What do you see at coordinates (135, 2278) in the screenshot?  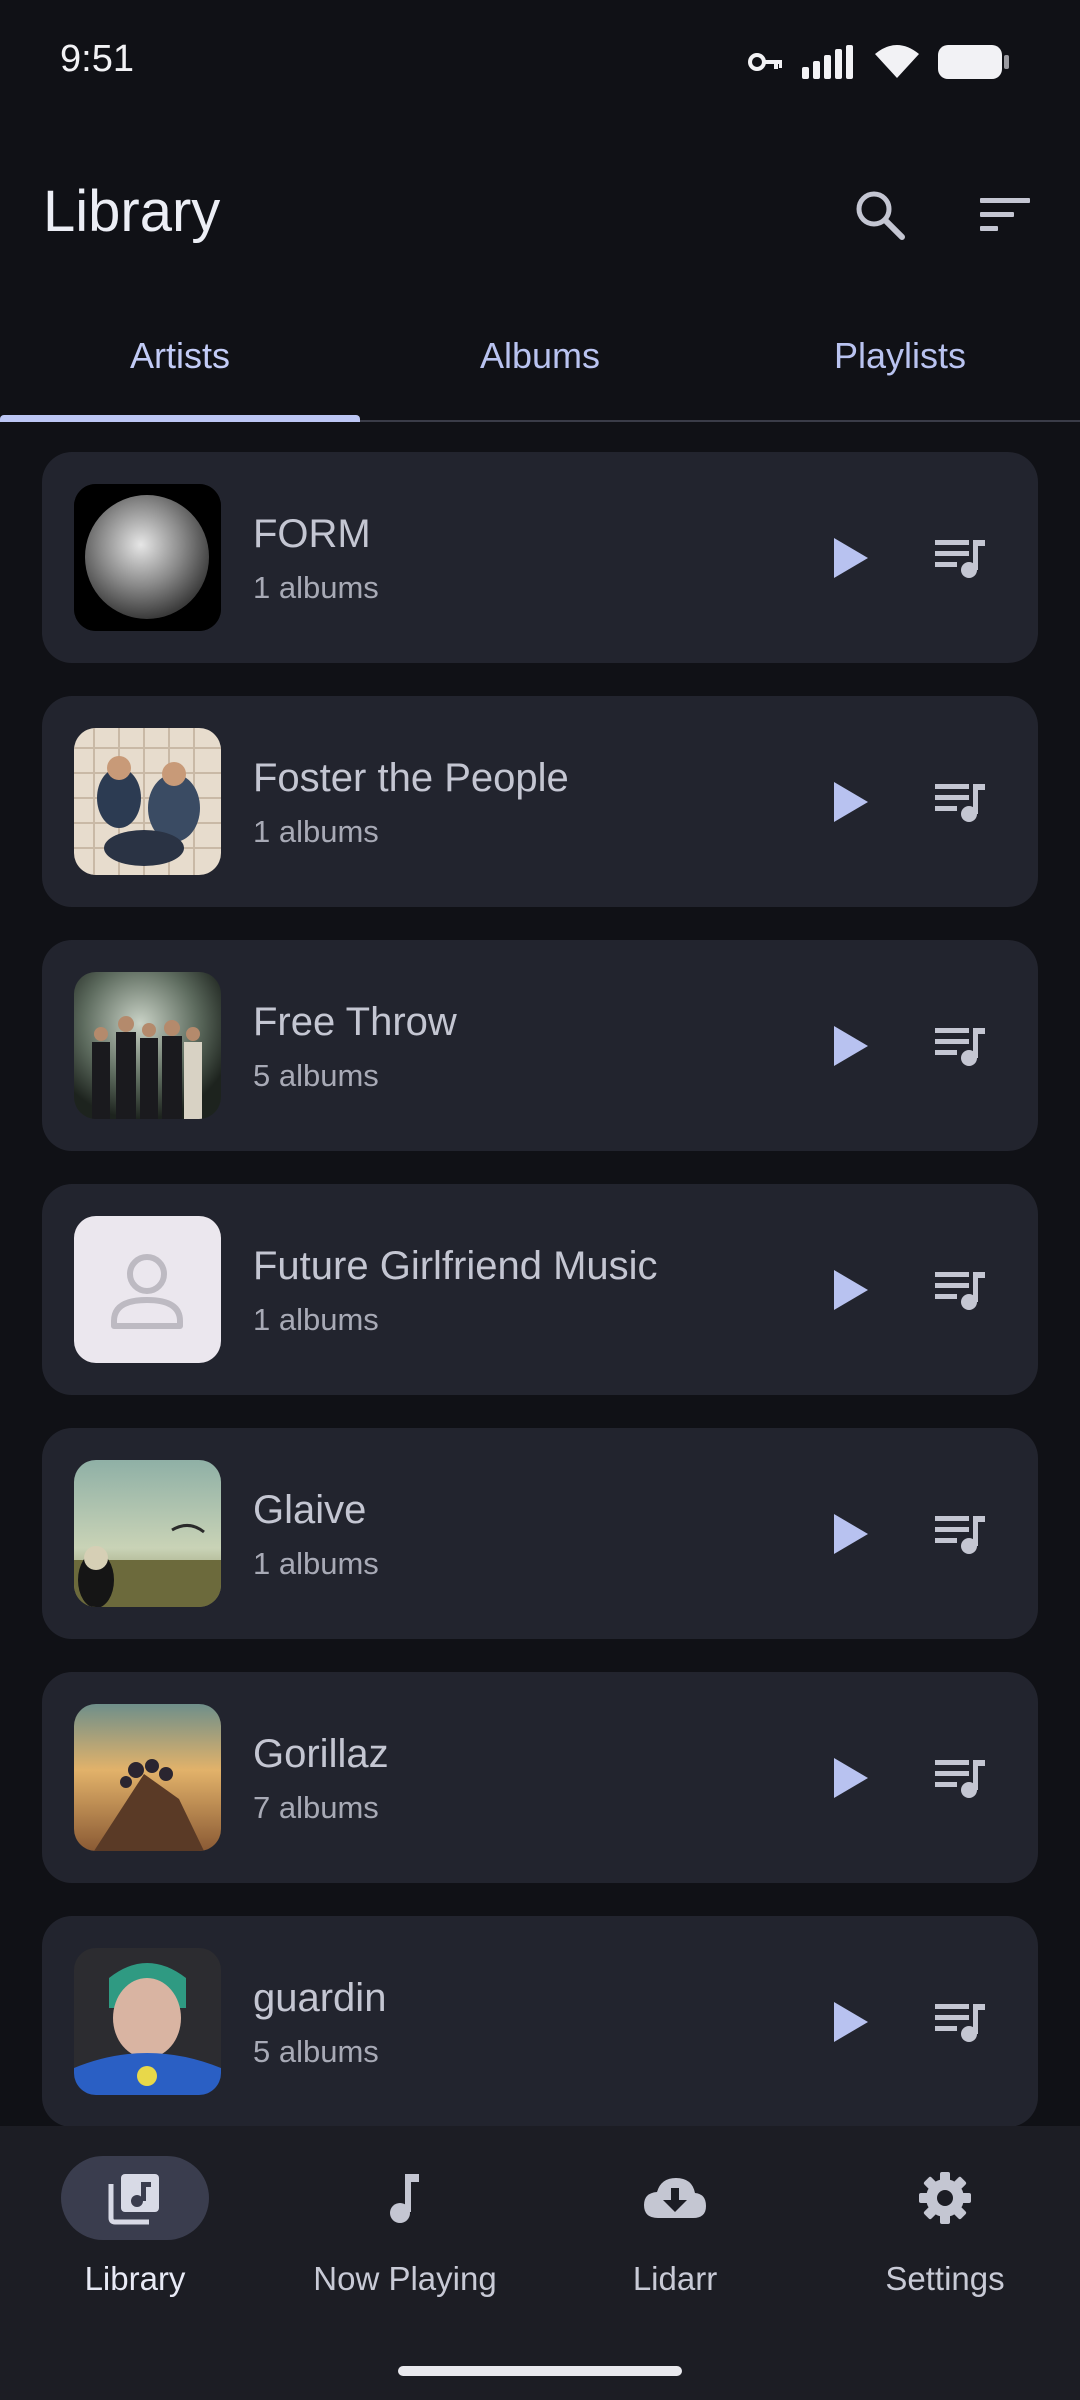 I see `nav-label: Library` at bounding box center [135, 2278].